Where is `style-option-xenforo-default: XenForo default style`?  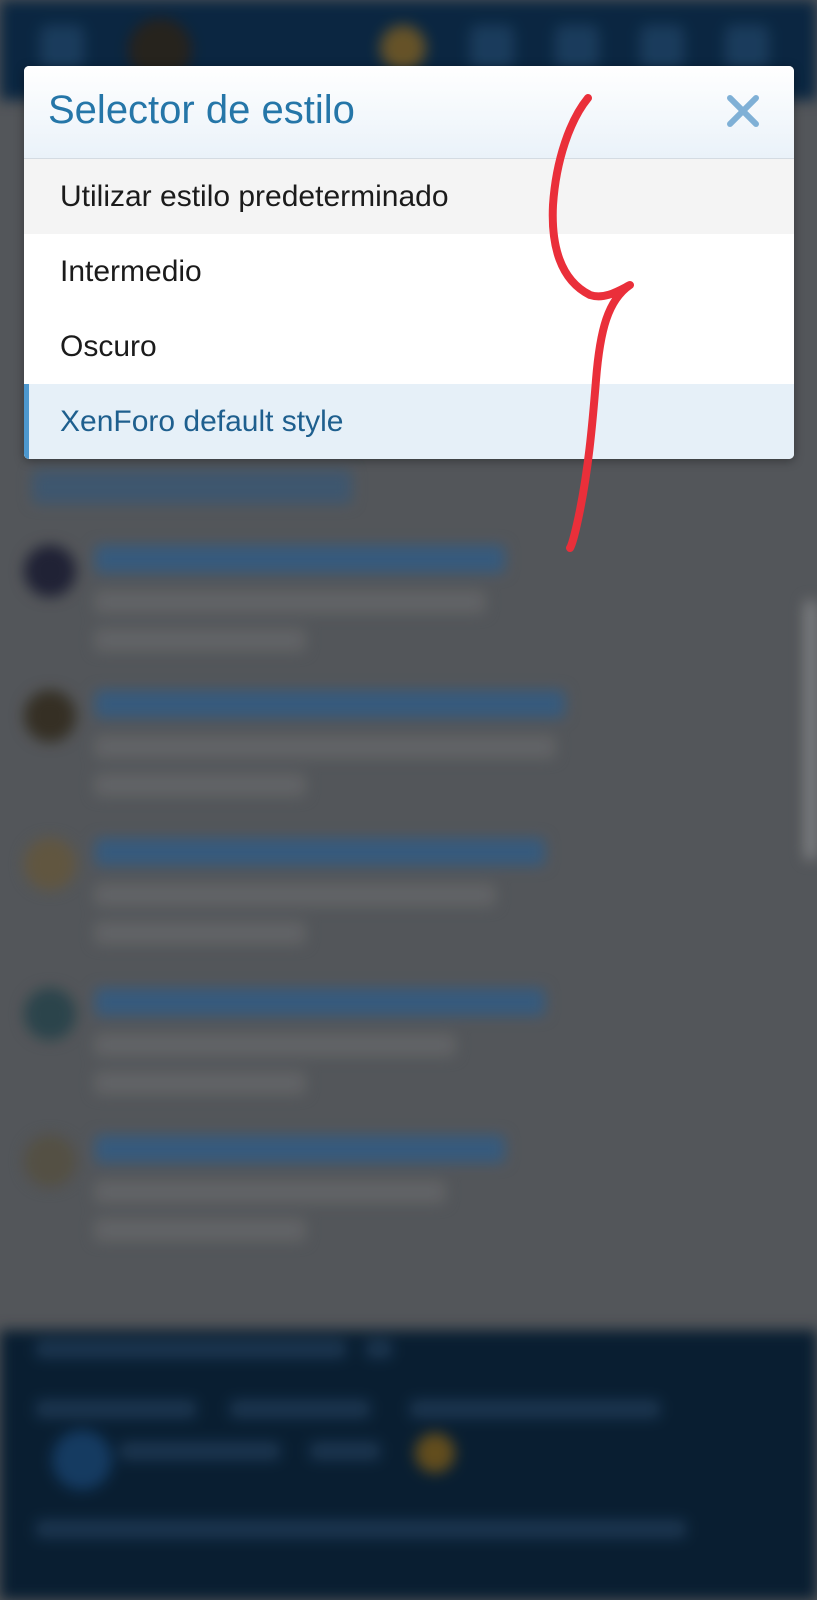 style-option-xenforo-default: XenForo default style is located at coordinates (409, 421).